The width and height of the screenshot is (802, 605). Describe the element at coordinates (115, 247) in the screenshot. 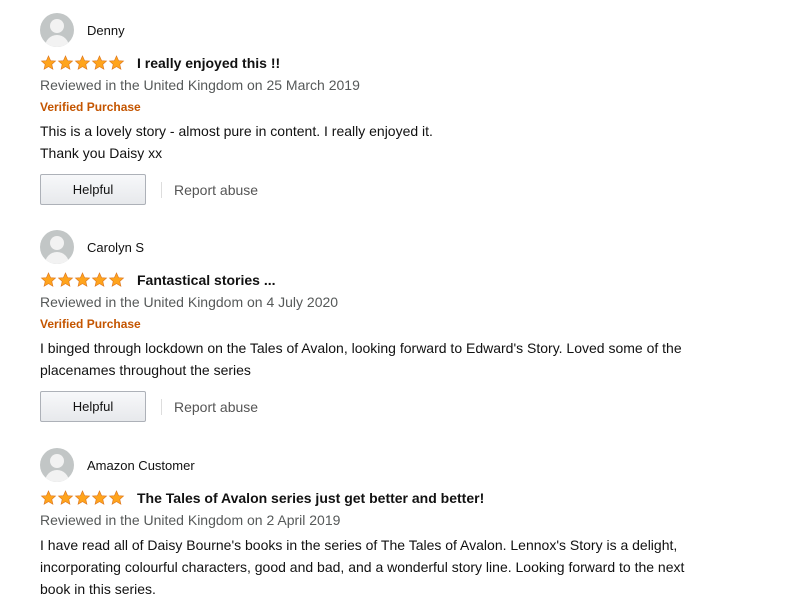

I see `reviewer-name: Carolyn S` at that location.